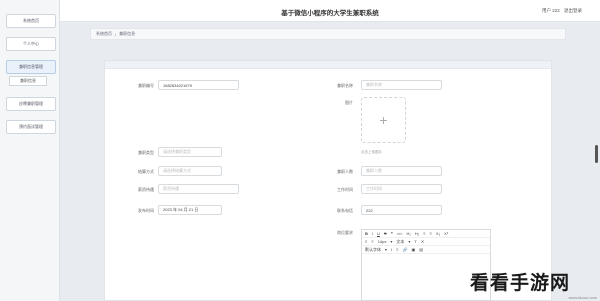 The height and width of the screenshot is (301, 600). I want to click on align-button: ≡, so click(397, 249).